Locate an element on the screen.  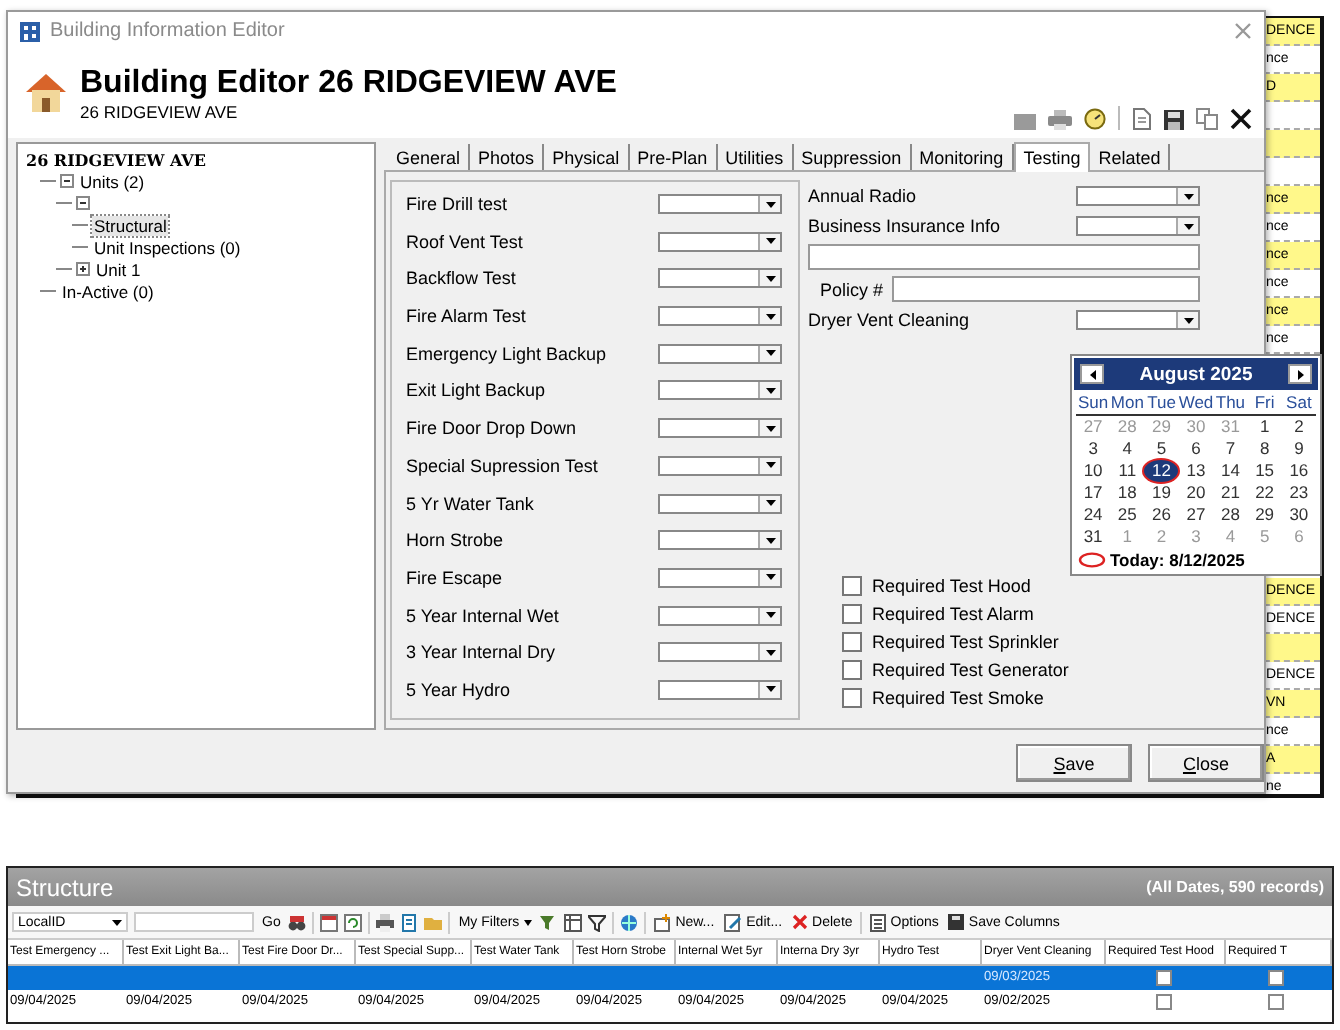
save-icon is located at coordinates (1174, 120).